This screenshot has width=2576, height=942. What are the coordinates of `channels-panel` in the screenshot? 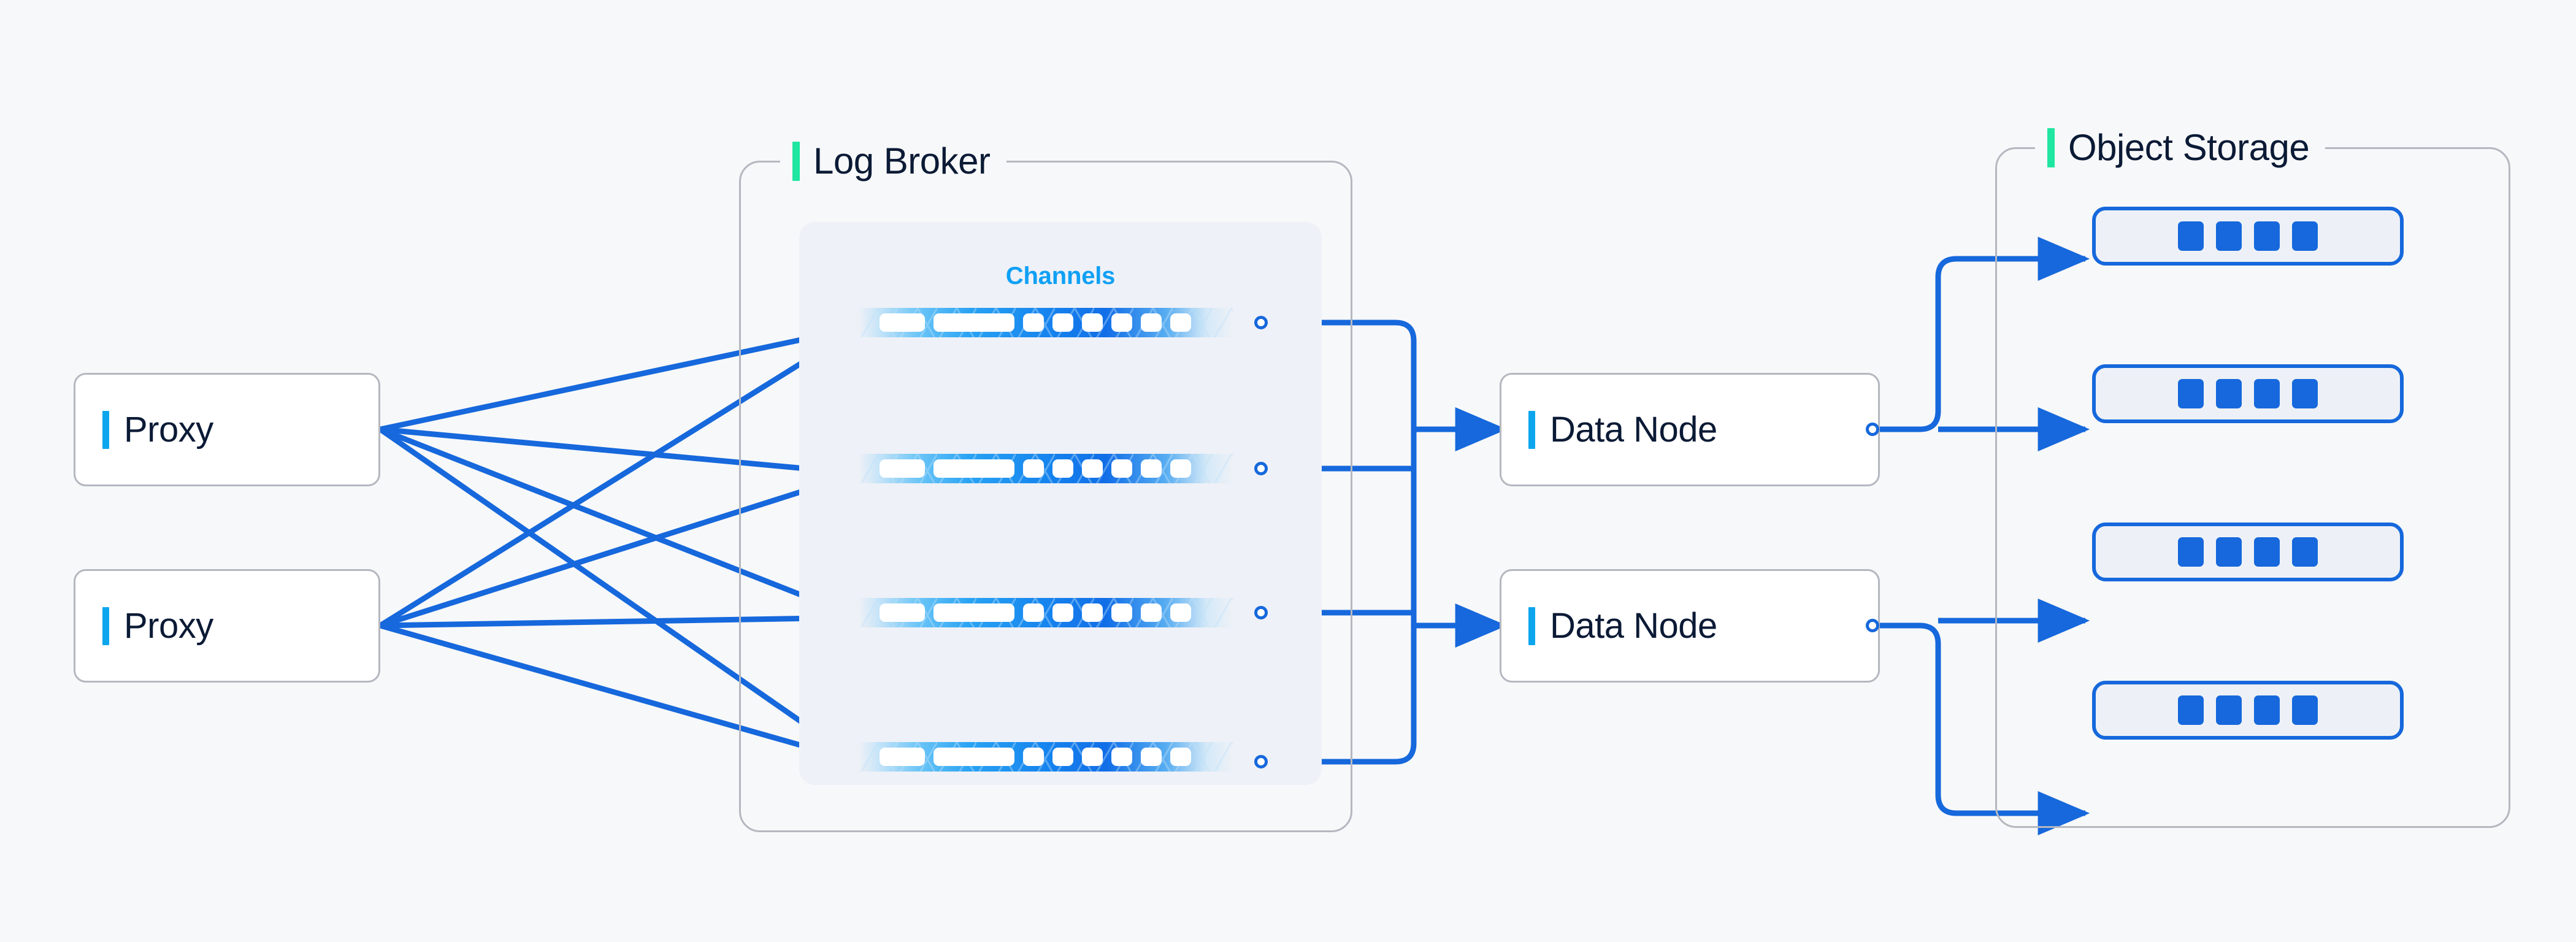 It's located at (1060, 503).